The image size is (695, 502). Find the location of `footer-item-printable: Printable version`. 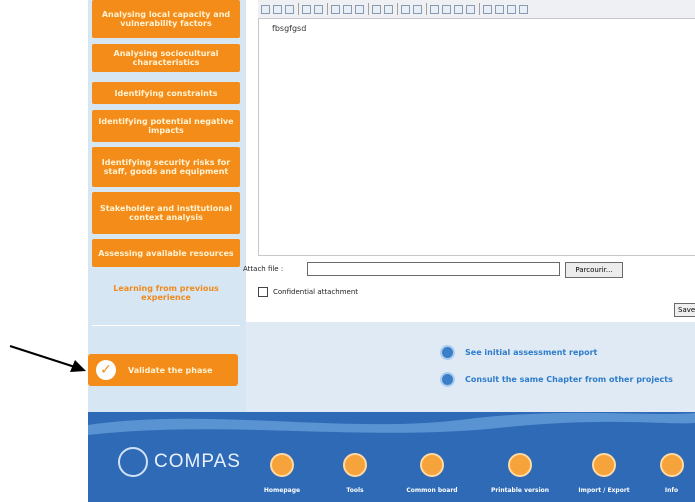

footer-item-printable: Printable version is located at coordinates (520, 473).